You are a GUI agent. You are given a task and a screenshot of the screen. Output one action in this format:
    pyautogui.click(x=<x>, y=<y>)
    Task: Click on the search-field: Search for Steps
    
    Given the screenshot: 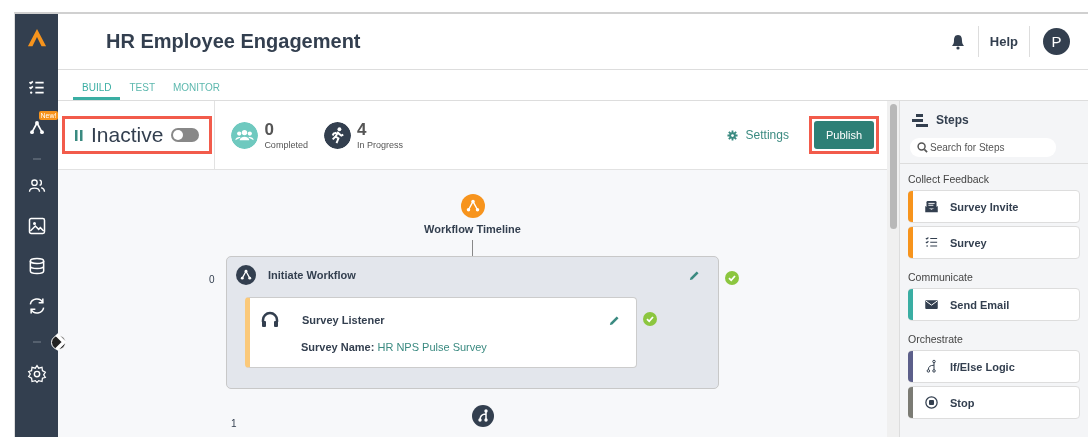 What is the action you would take?
    pyautogui.click(x=983, y=147)
    